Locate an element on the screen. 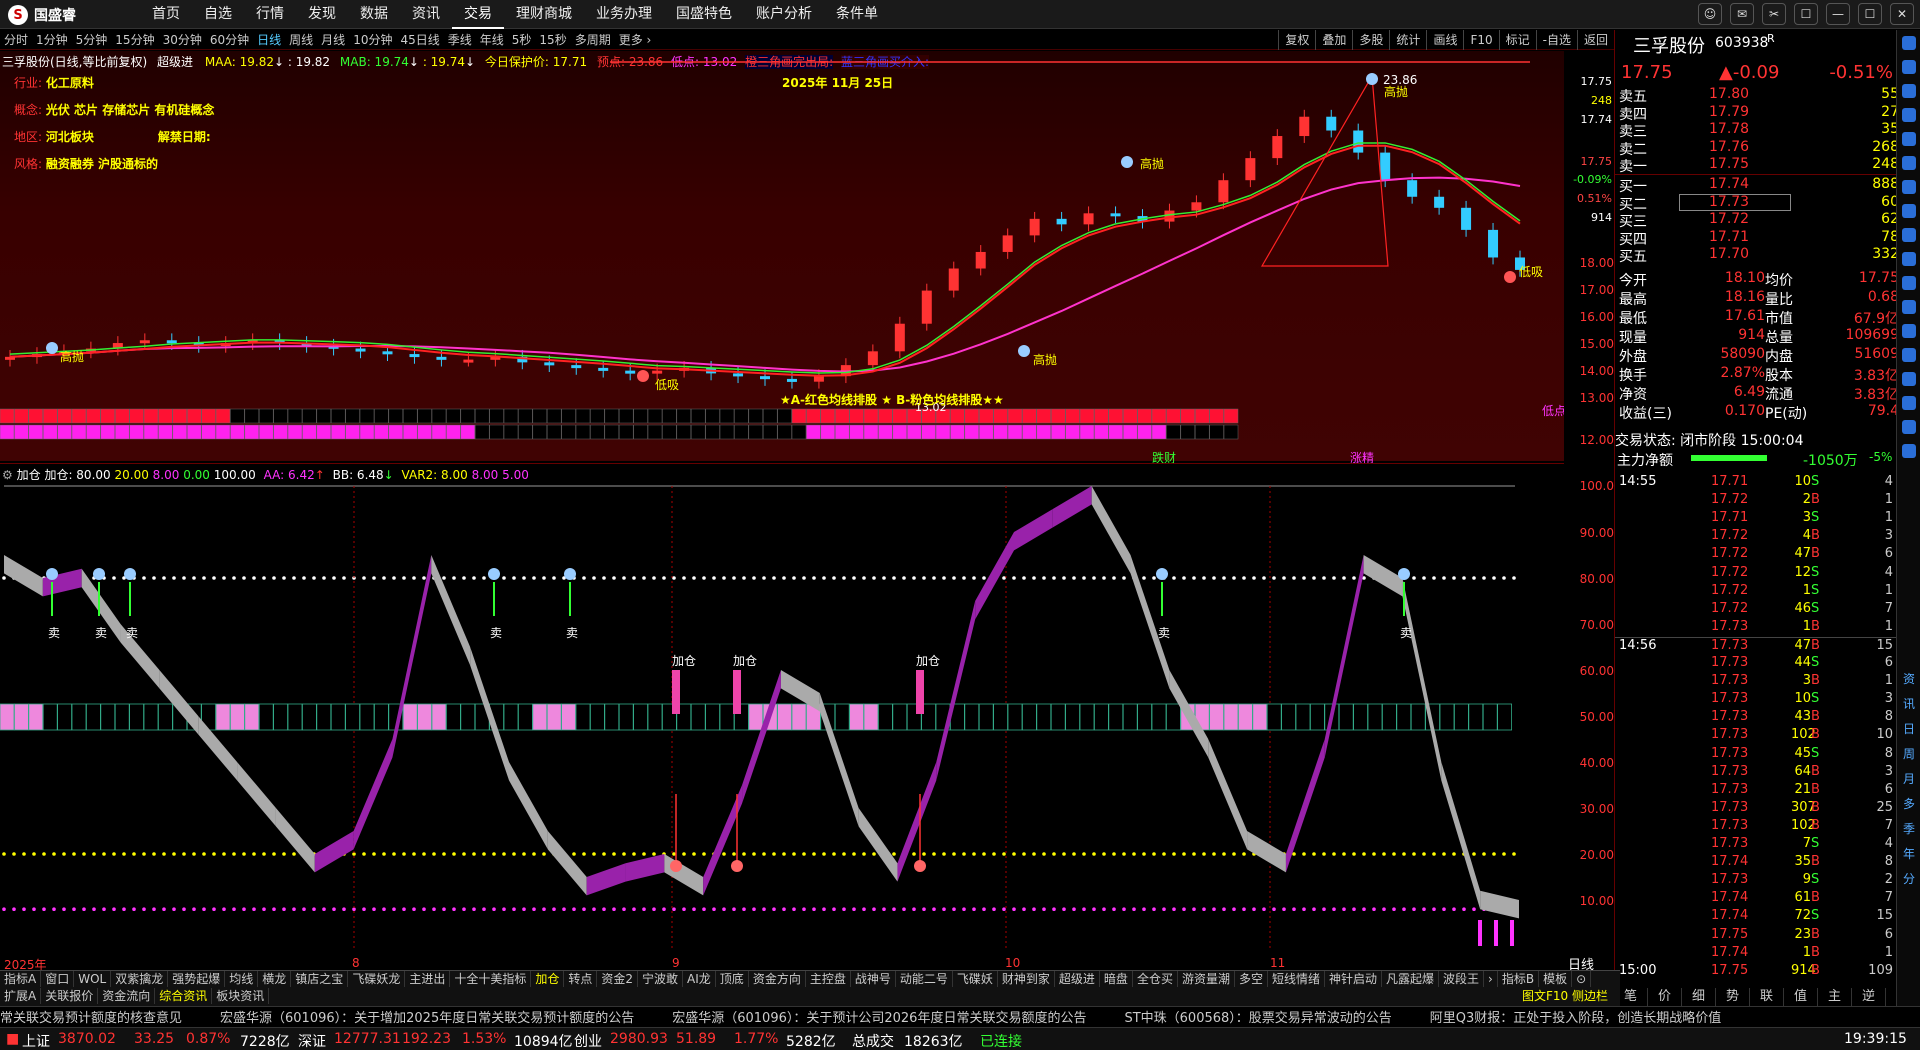 This screenshot has width=1920, height=1050. indicator-tab: 凡露起爆 is located at coordinates (1411, 979).